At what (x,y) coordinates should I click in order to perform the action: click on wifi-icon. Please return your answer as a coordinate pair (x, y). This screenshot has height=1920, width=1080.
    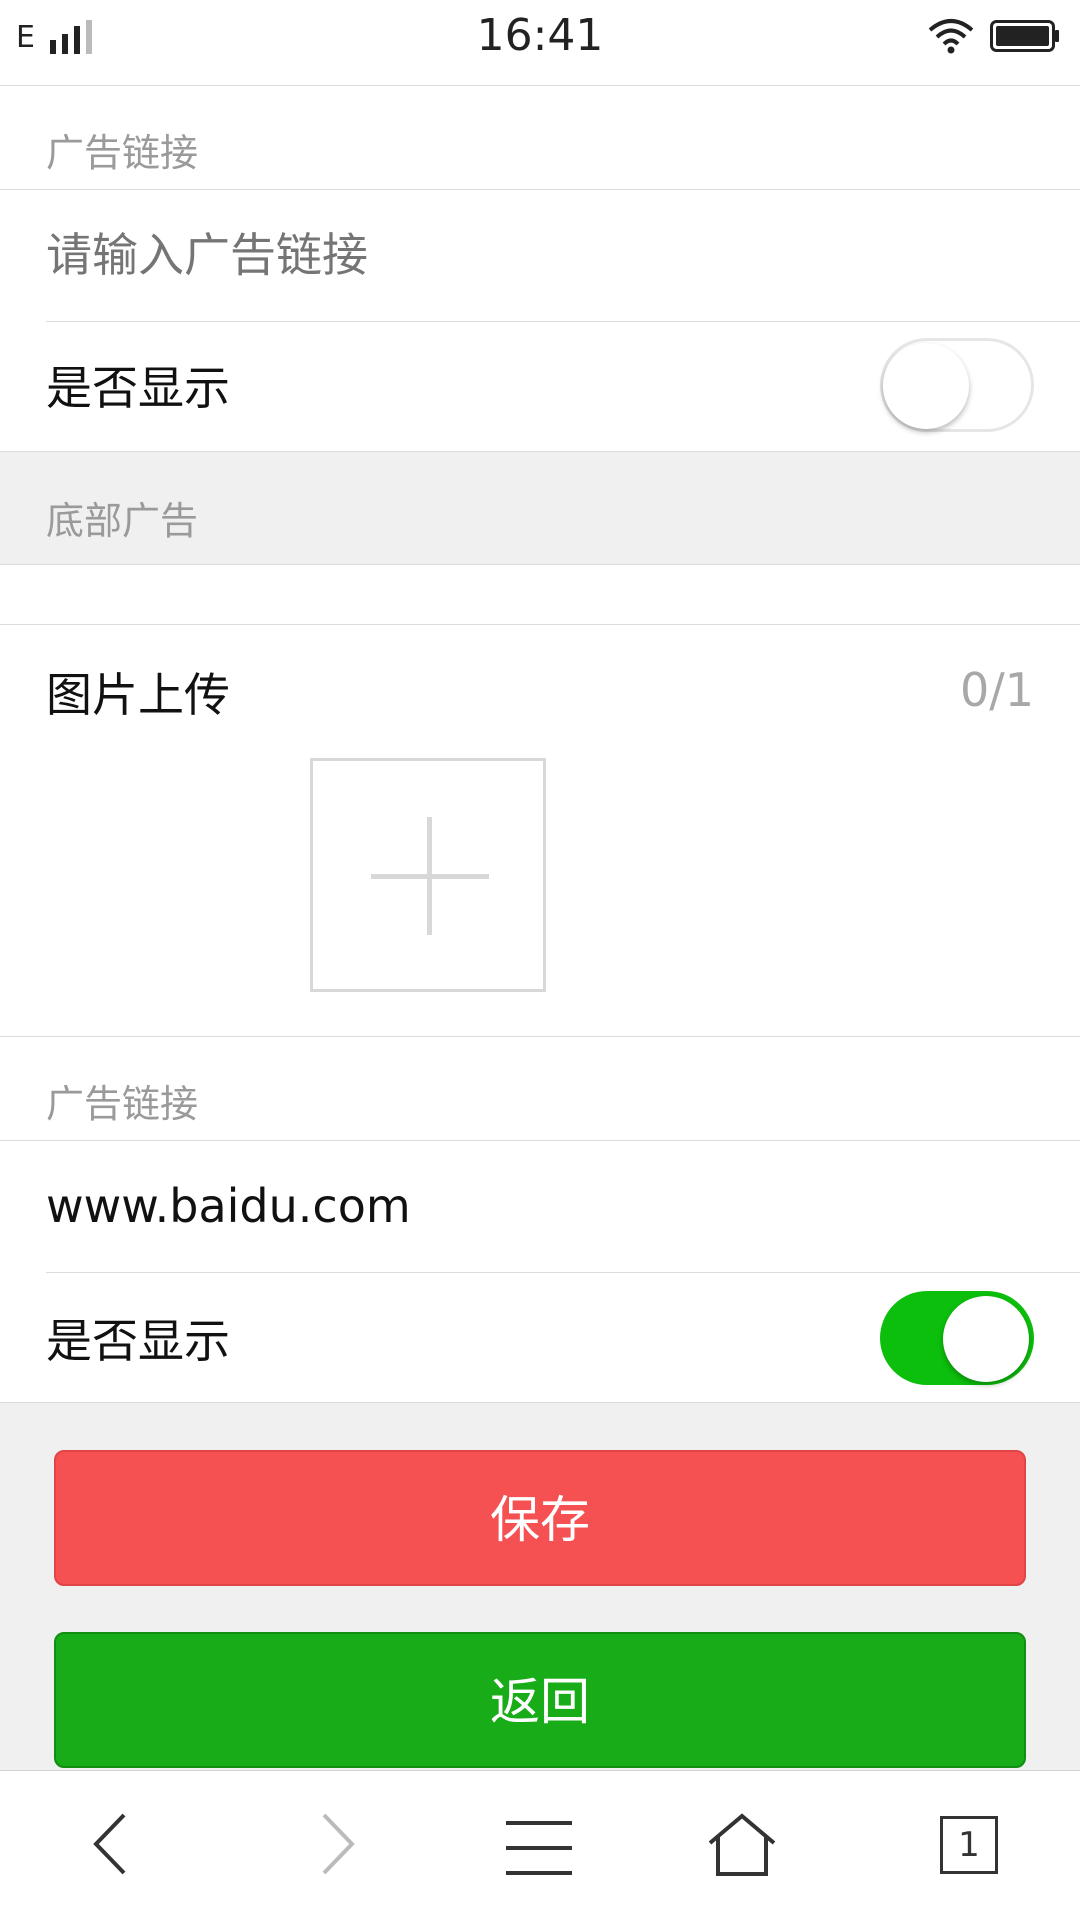
    Looking at the image, I should click on (951, 36).